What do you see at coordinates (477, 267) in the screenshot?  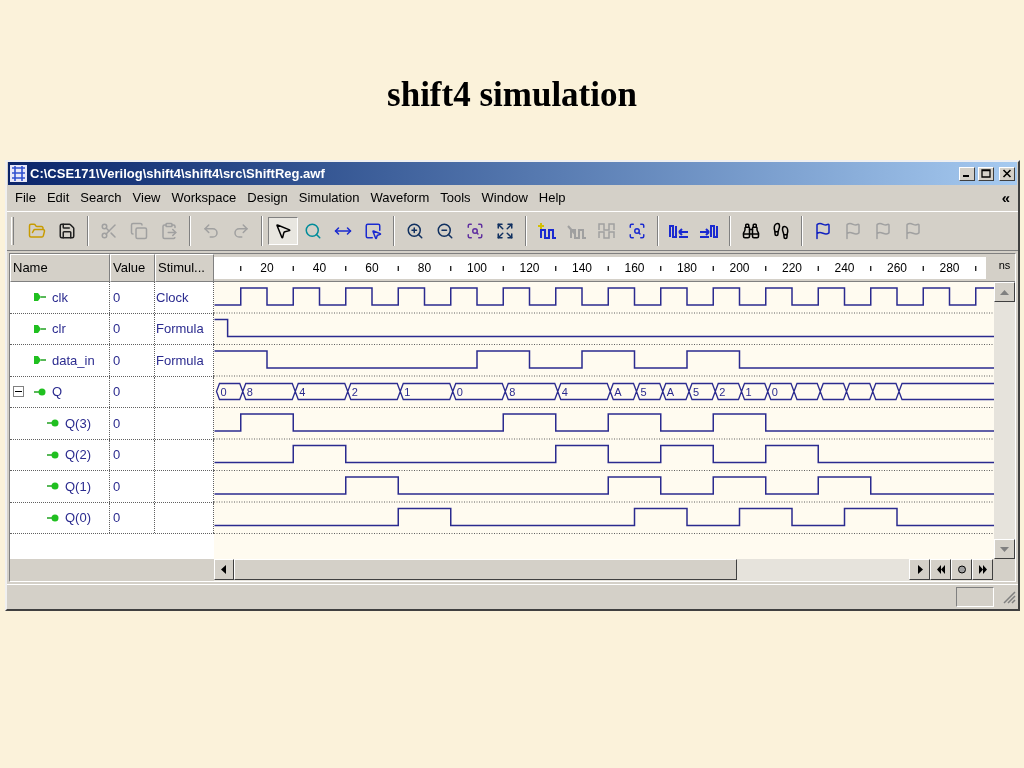 I see `ruler-tick-label: 100` at bounding box center [477, 267].